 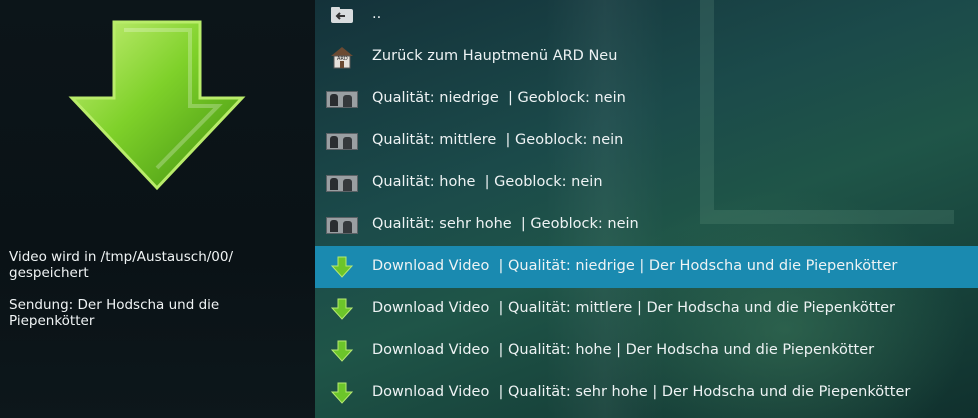 What do you see at coordinates (646, 18) in the screenshot?
I see `list-item-parent-folder: ..` at bounding box center [646, 18].